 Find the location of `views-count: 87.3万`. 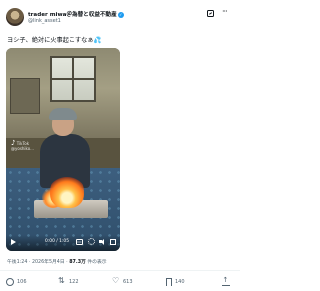

views-count: 87.3万 is located at coordinates (77, 262).